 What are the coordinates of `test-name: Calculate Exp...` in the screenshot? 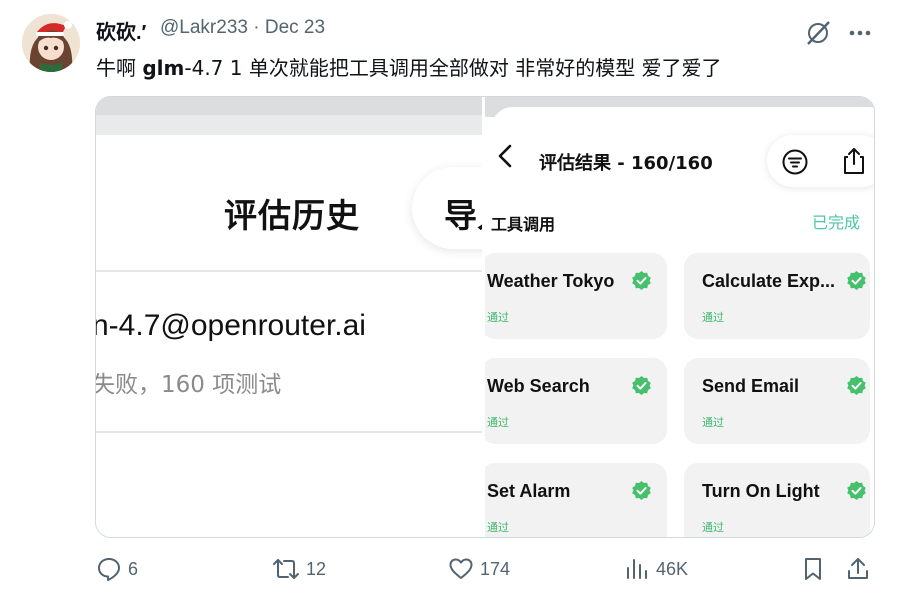 It's located at (769, 281).